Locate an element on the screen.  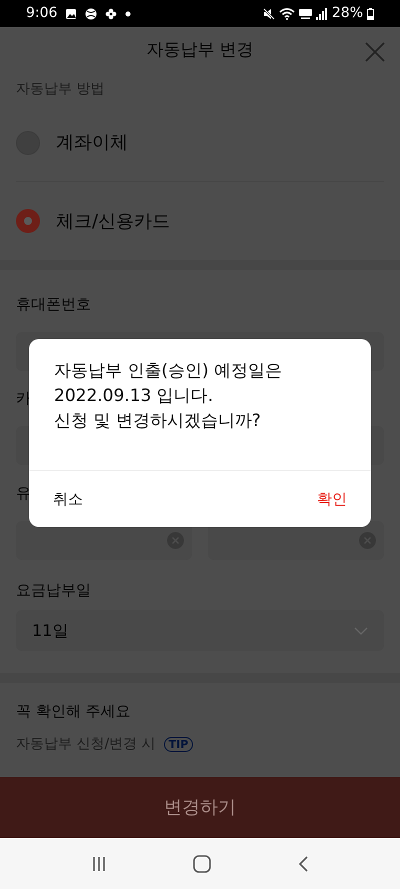
gallery-icon is located at coordinates (71, 14).